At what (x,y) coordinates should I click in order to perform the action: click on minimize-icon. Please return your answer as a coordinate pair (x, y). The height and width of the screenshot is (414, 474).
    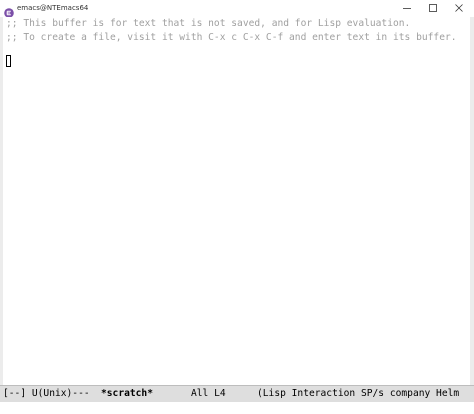
    Looking at the image, I should click on (407, 8).